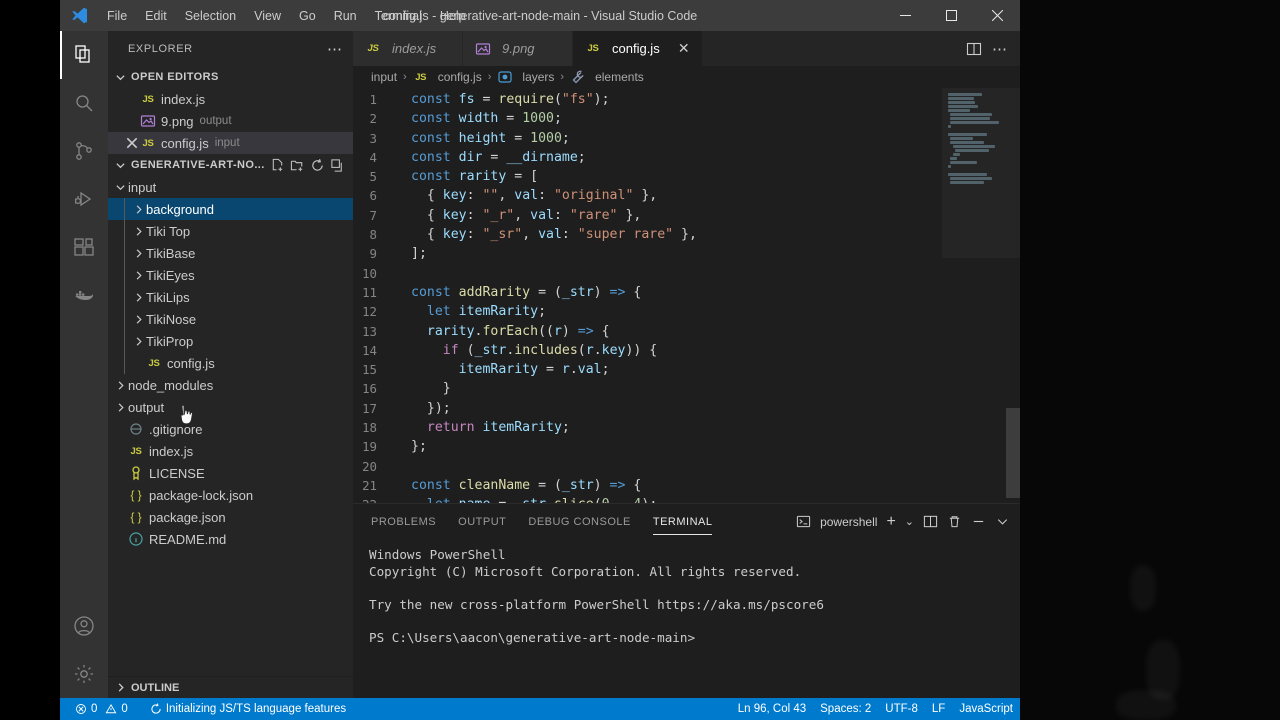 The width and height of the screenshot is (1280, 720). Describe the element at coordinates (230, 539) in the screenshot. I see `tree-item-readme-md: README.md` at that location.